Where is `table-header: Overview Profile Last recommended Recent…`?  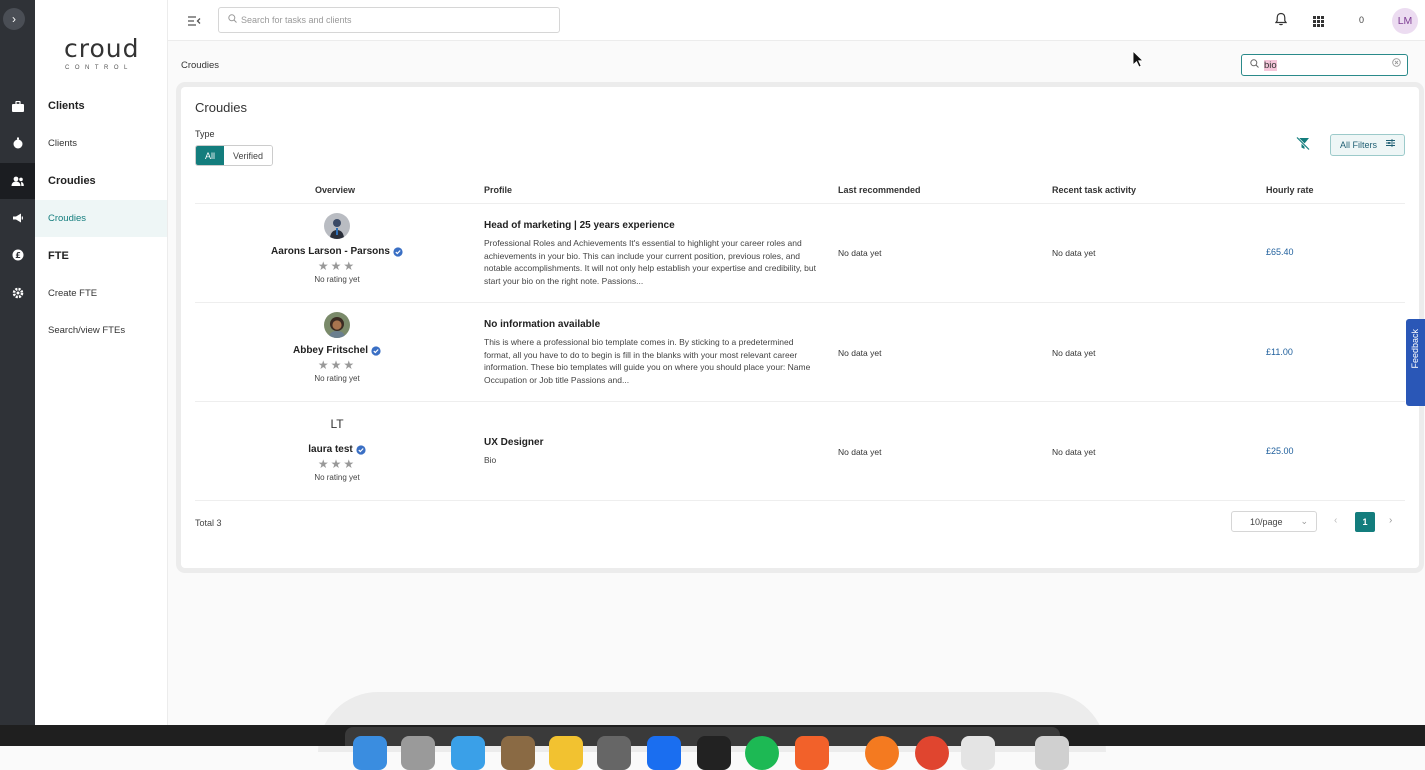
table-header: Overview Profile Last recommended Recent… is located at coordinates (800, 191).